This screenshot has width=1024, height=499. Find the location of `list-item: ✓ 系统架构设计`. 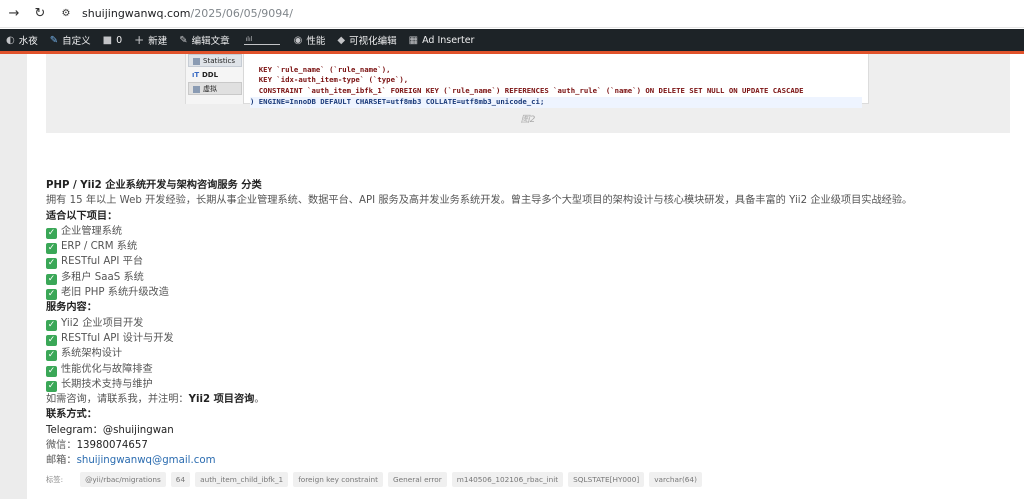

list-item: ✓ 系统架构设计 is located at coordinates (526, 354).